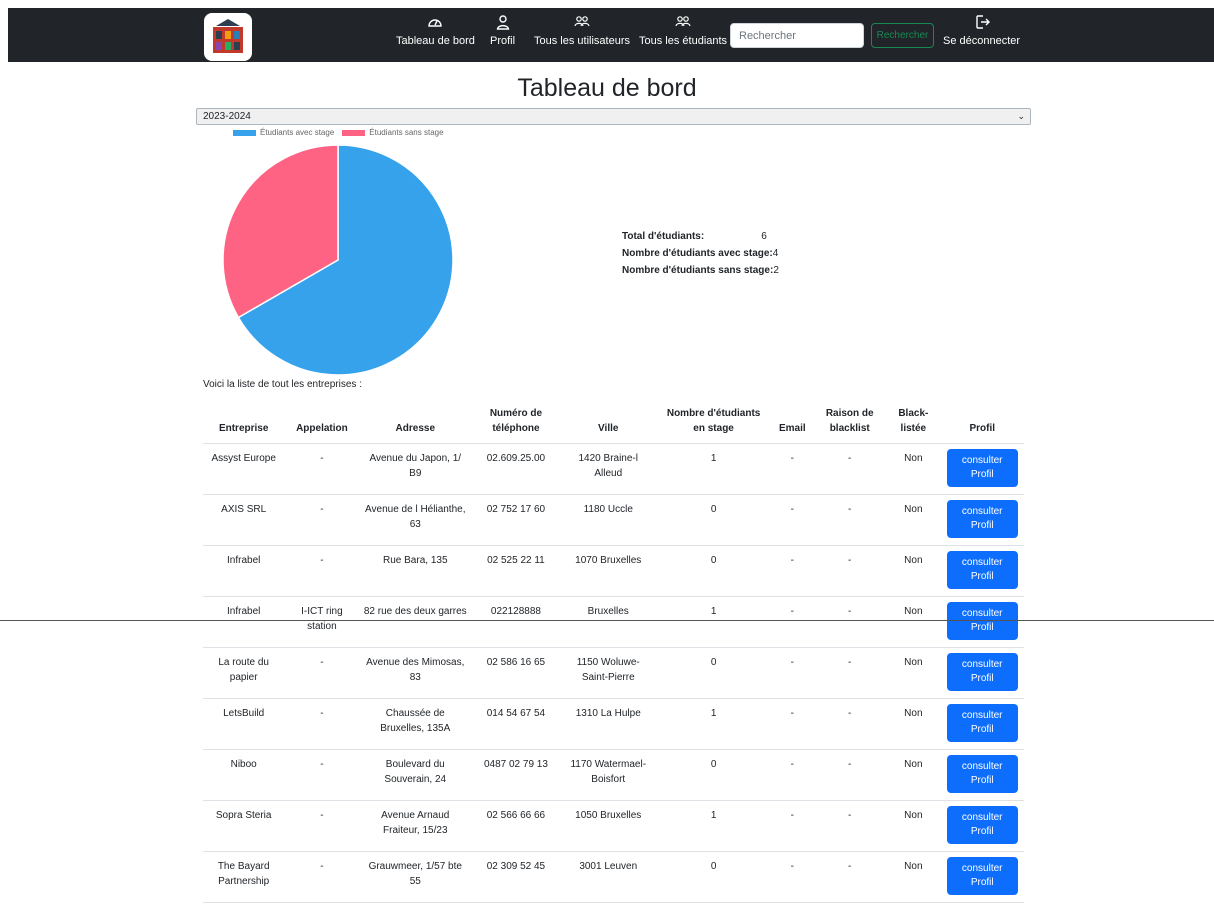  I want to click on cell-tel: 0487 02 79 13, so click(516, 775).